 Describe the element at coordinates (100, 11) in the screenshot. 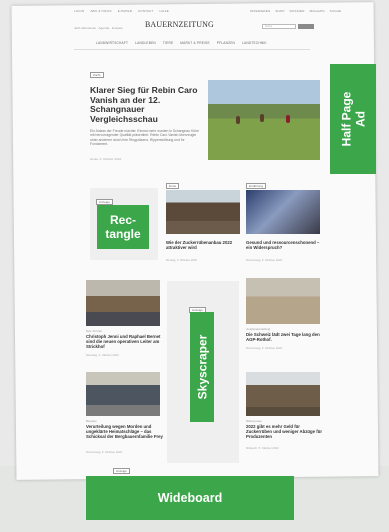

I see `top-link: ABO & INFOS` at that location.